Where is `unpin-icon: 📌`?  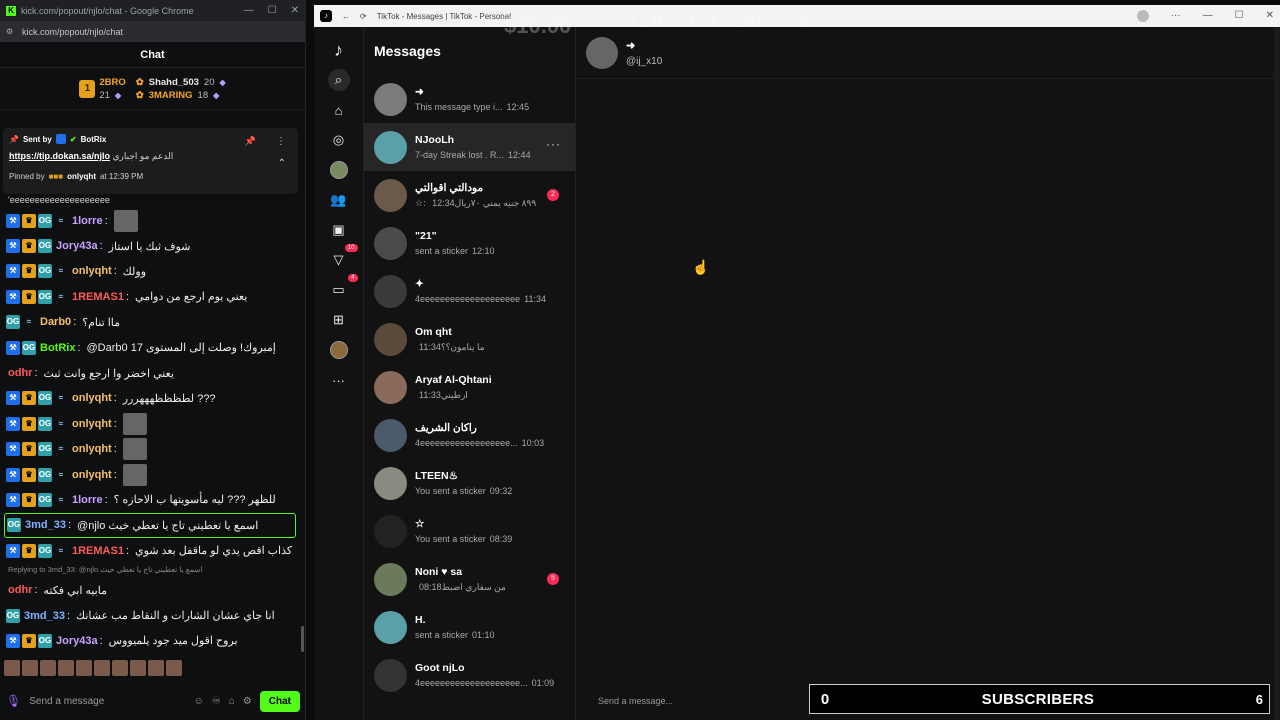 unpin-icon: 📌 is located at coordinates (250, 141).